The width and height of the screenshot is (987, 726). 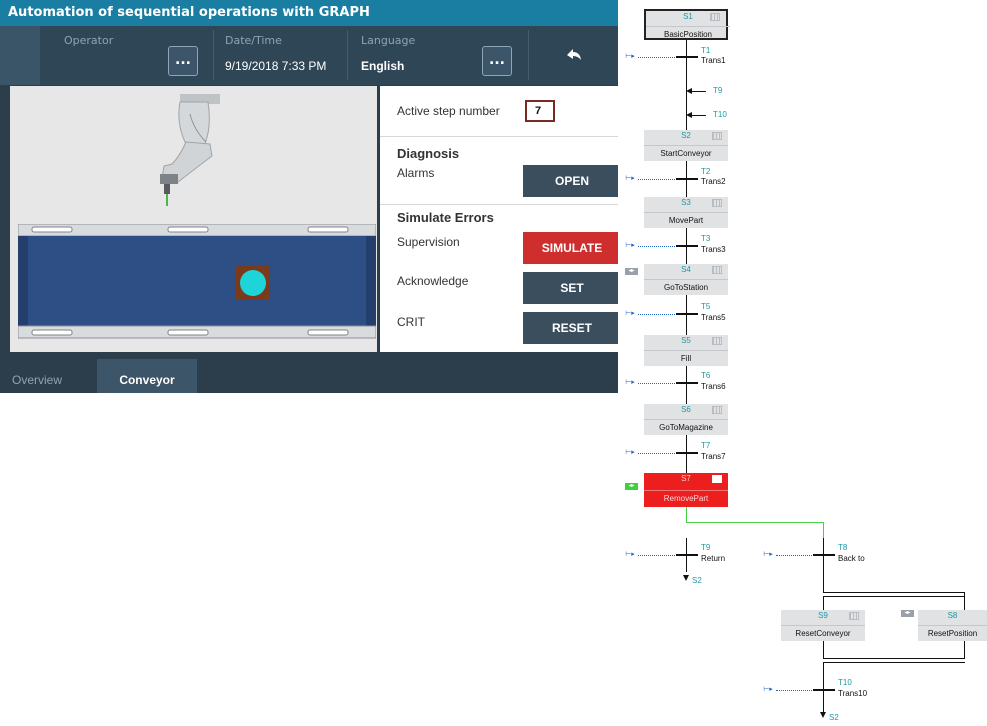 I want to click on back-arrow-icon, so click(x=574, y=54).